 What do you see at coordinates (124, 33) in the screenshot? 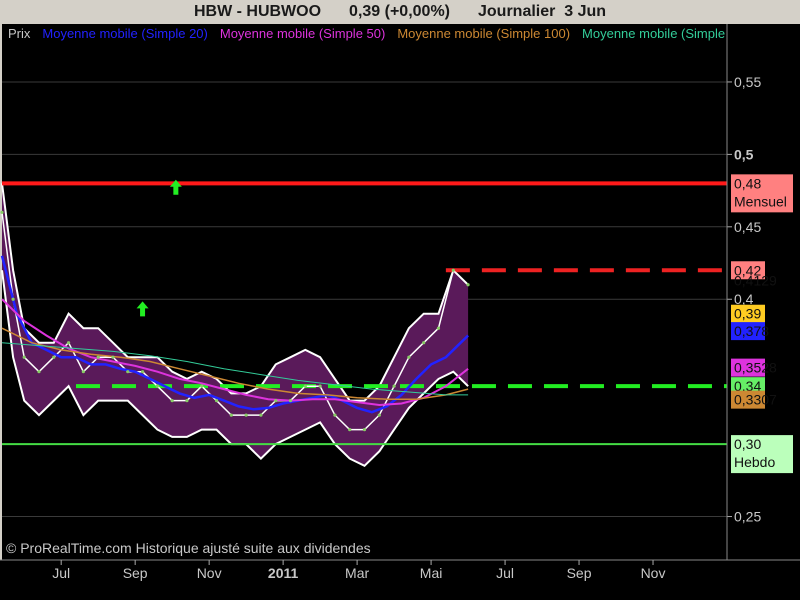
I see `legend-item: Moyenne mobile (Simple 20)` at bounding box center [124, 33].